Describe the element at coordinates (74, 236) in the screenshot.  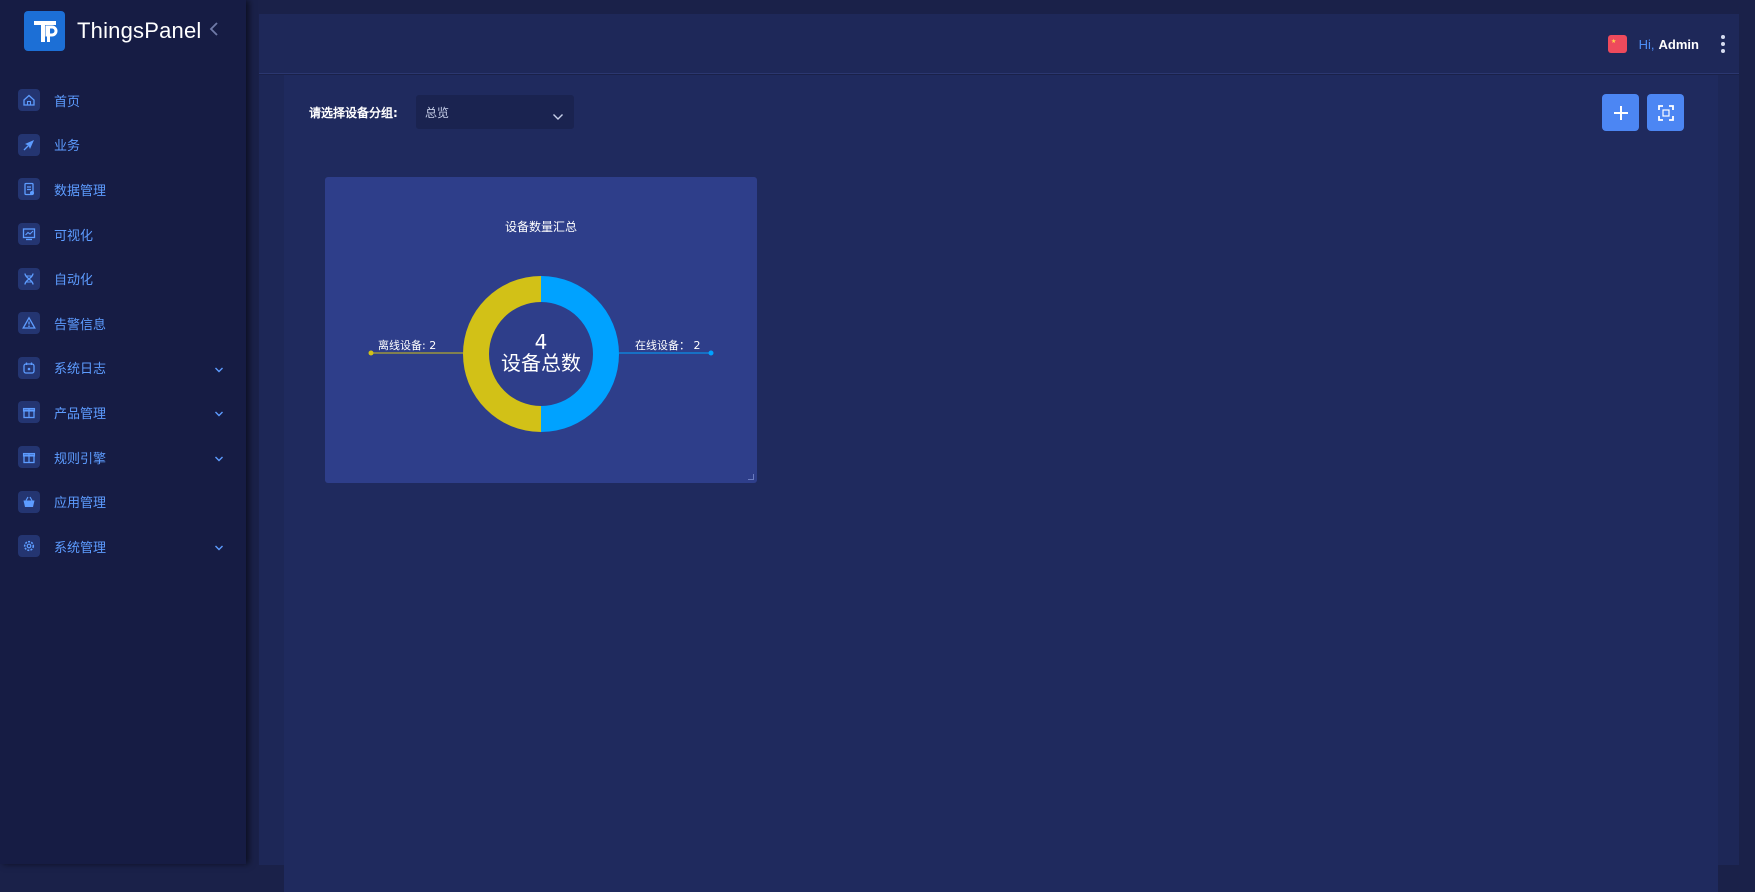
I see `sidebar-item-label: 可视化` at that location.